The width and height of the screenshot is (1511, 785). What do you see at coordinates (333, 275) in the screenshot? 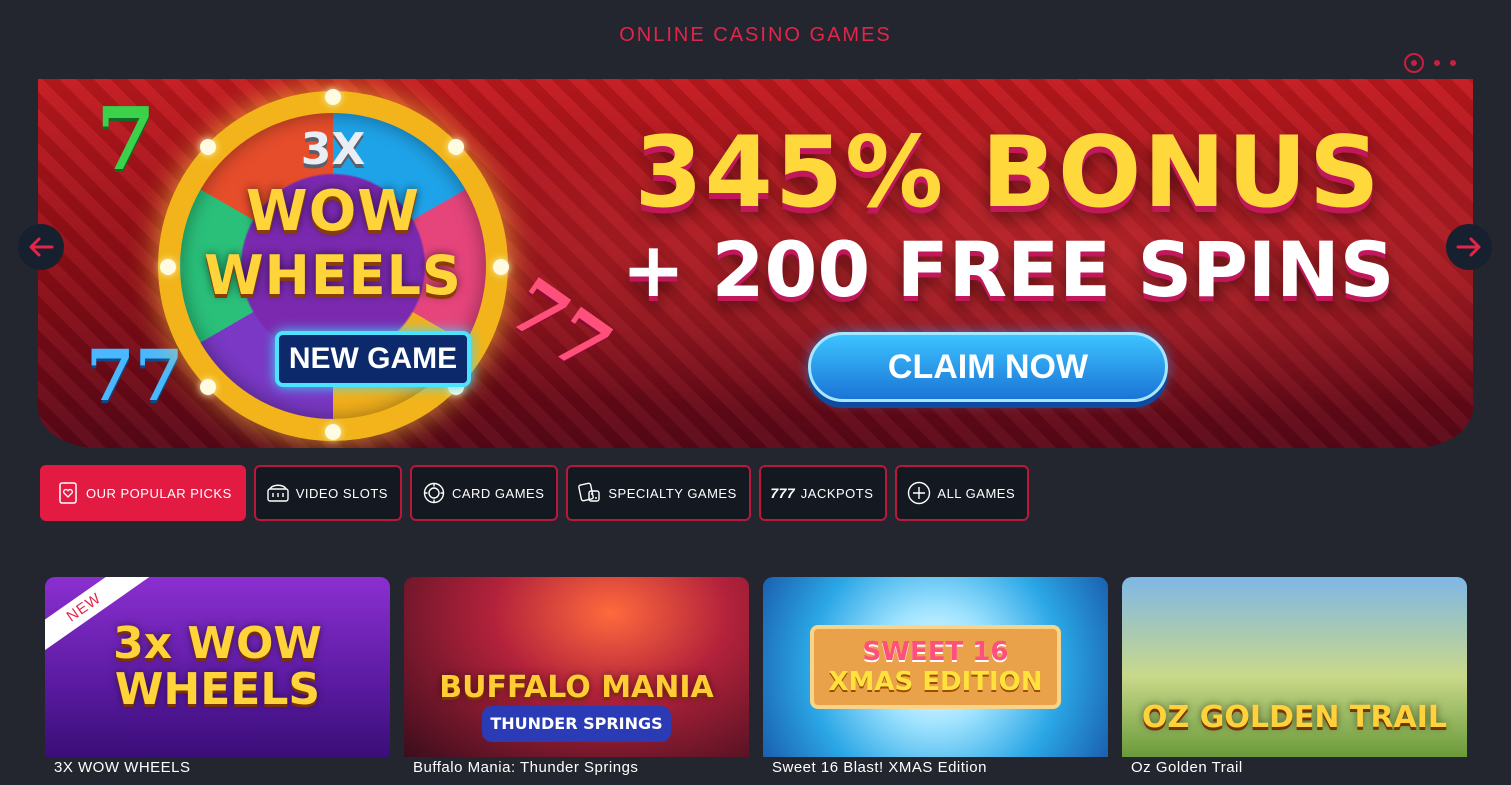
I see `logo-line-3: WHEELS` at bounding box center [333, 275].